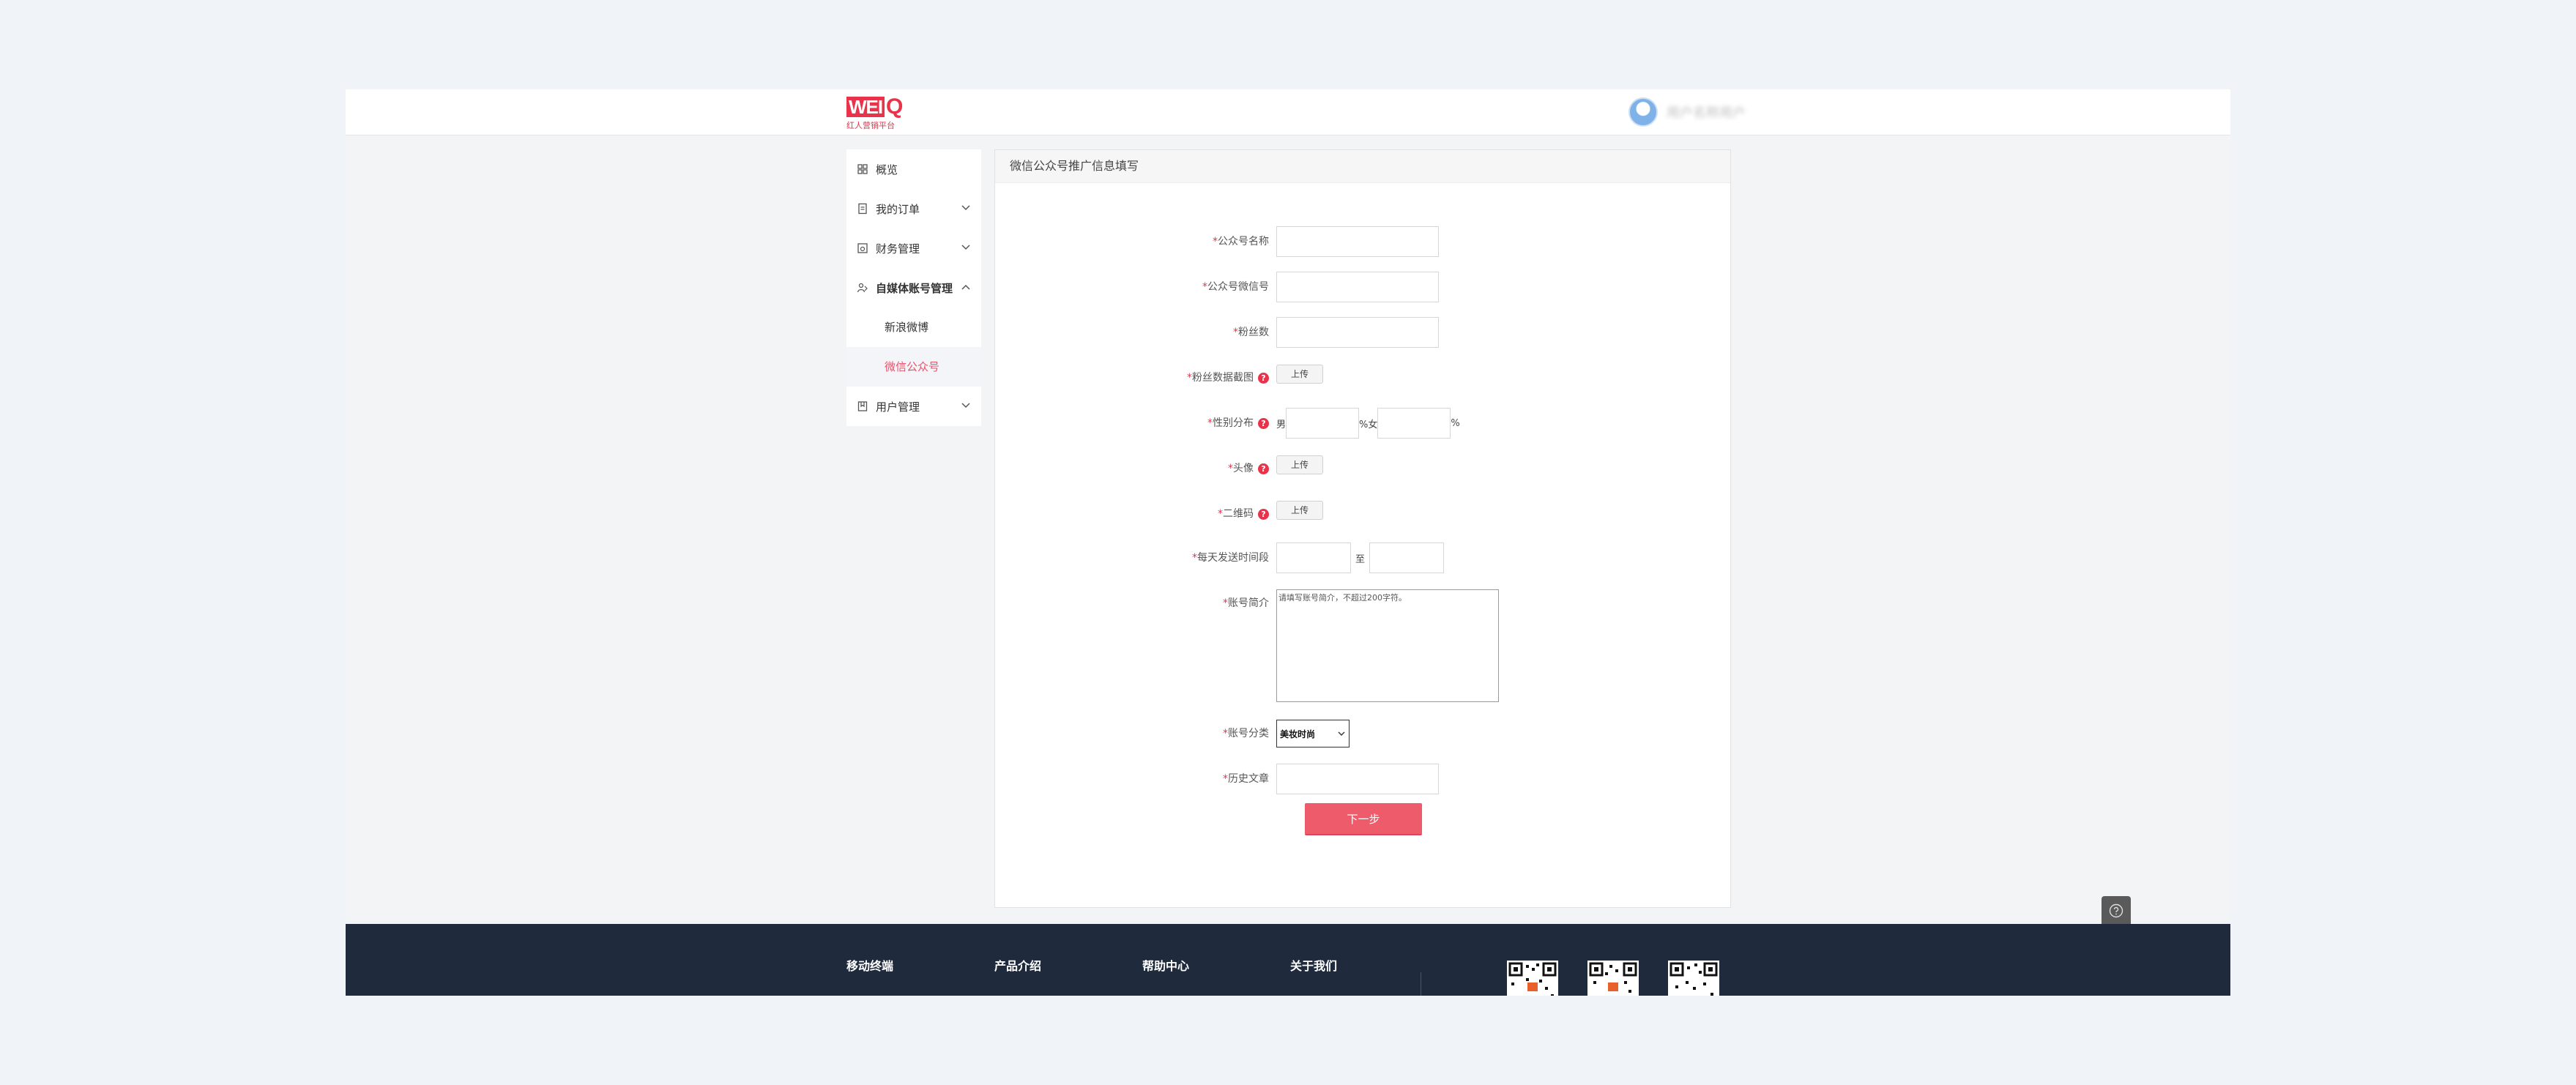 The image size is (2576, 1085). I want to click on sidebar-item-label: 财务管理, so click(898, 249).